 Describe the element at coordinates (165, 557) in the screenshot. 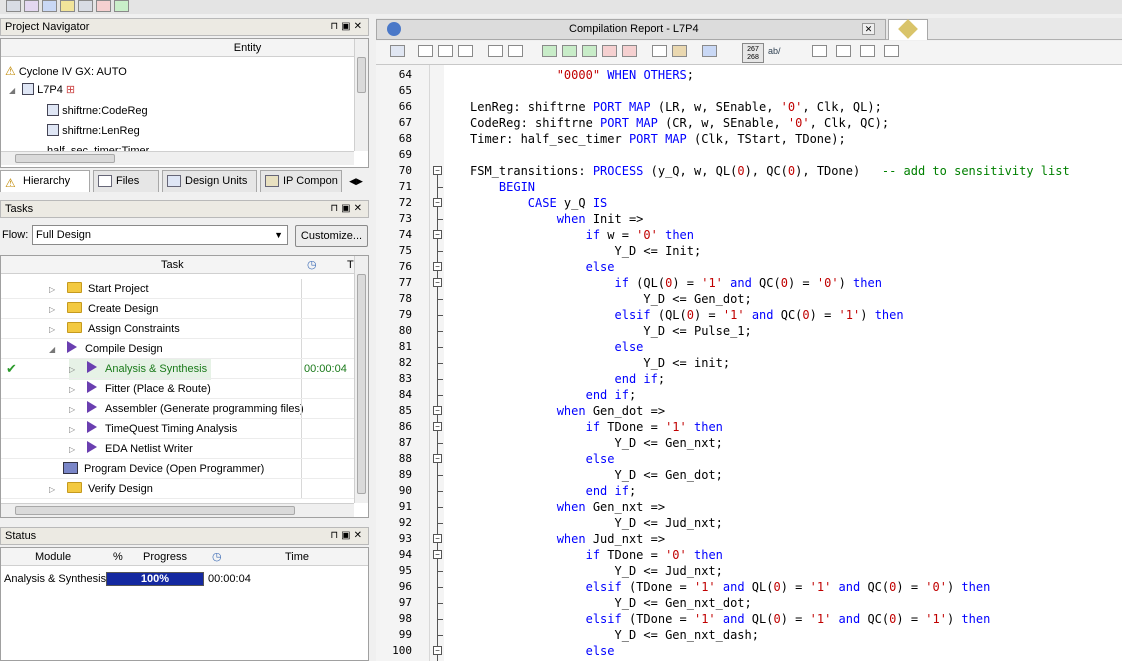

I see `progress-column-header: Progress` at that location.